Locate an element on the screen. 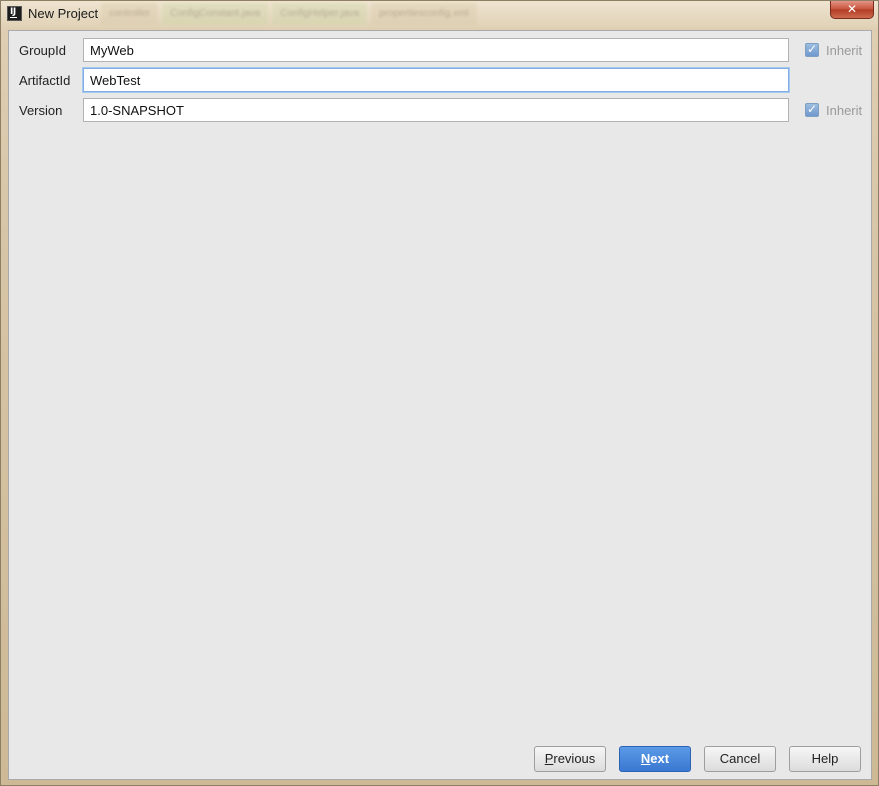  version-input is located at coordinates (436, 110).